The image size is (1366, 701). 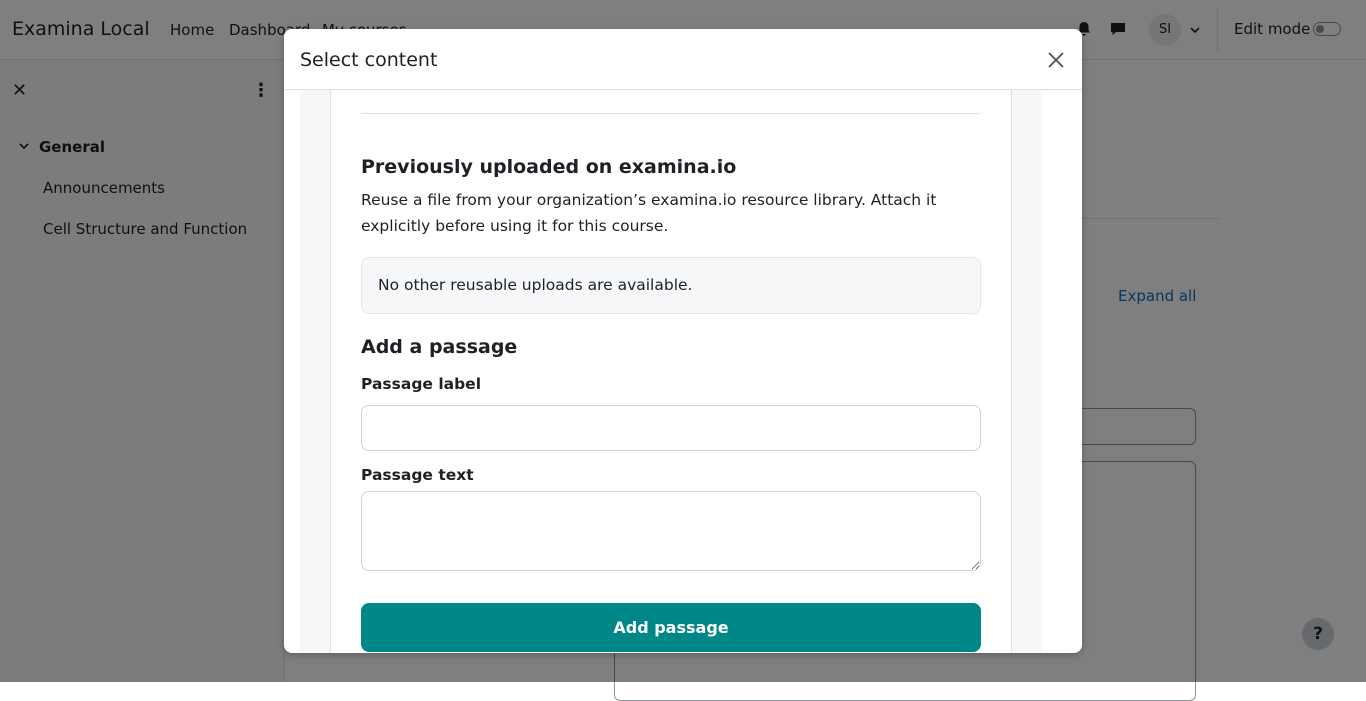 I want to click on close-icon, so click(x=1056, y=60).